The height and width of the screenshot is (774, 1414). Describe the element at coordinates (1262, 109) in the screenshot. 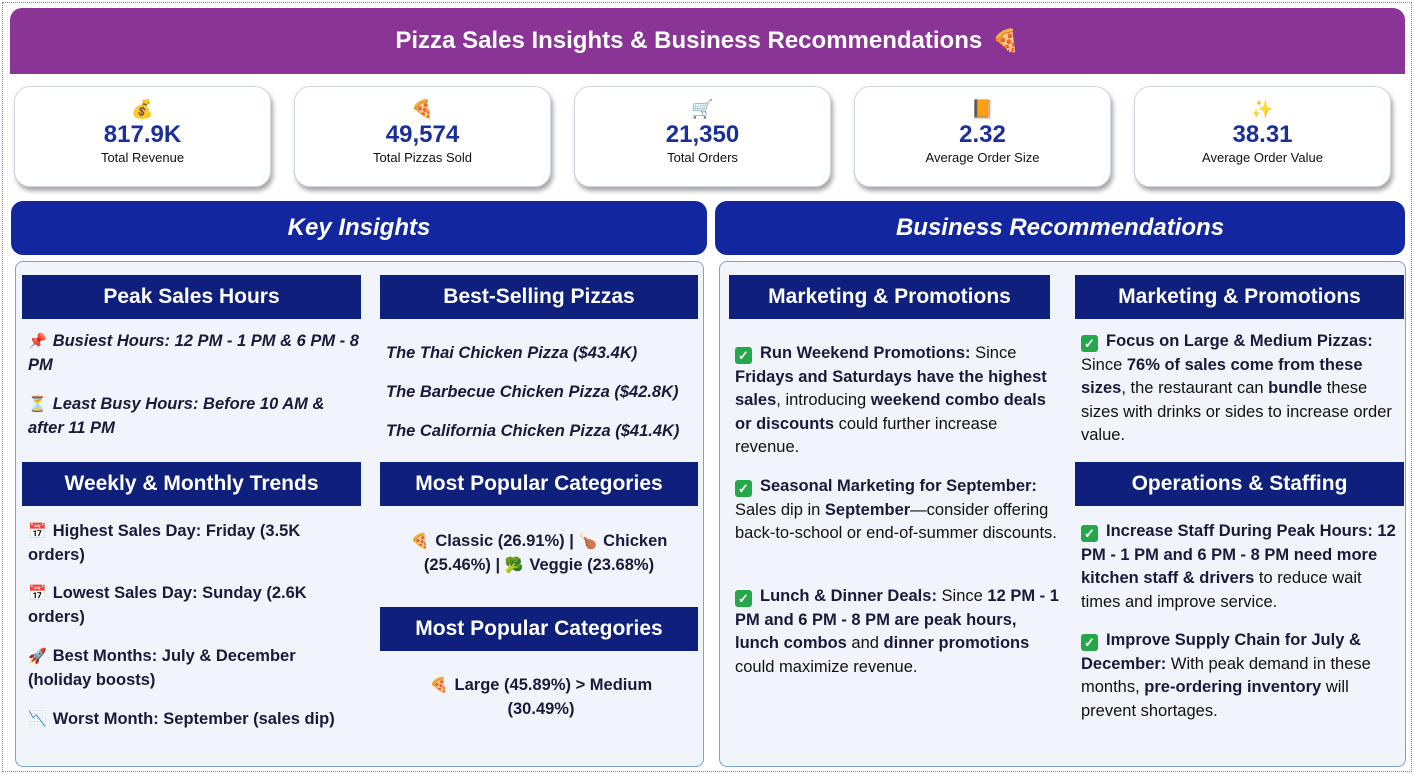

I see `sparkles-icon: ✨` at that location.